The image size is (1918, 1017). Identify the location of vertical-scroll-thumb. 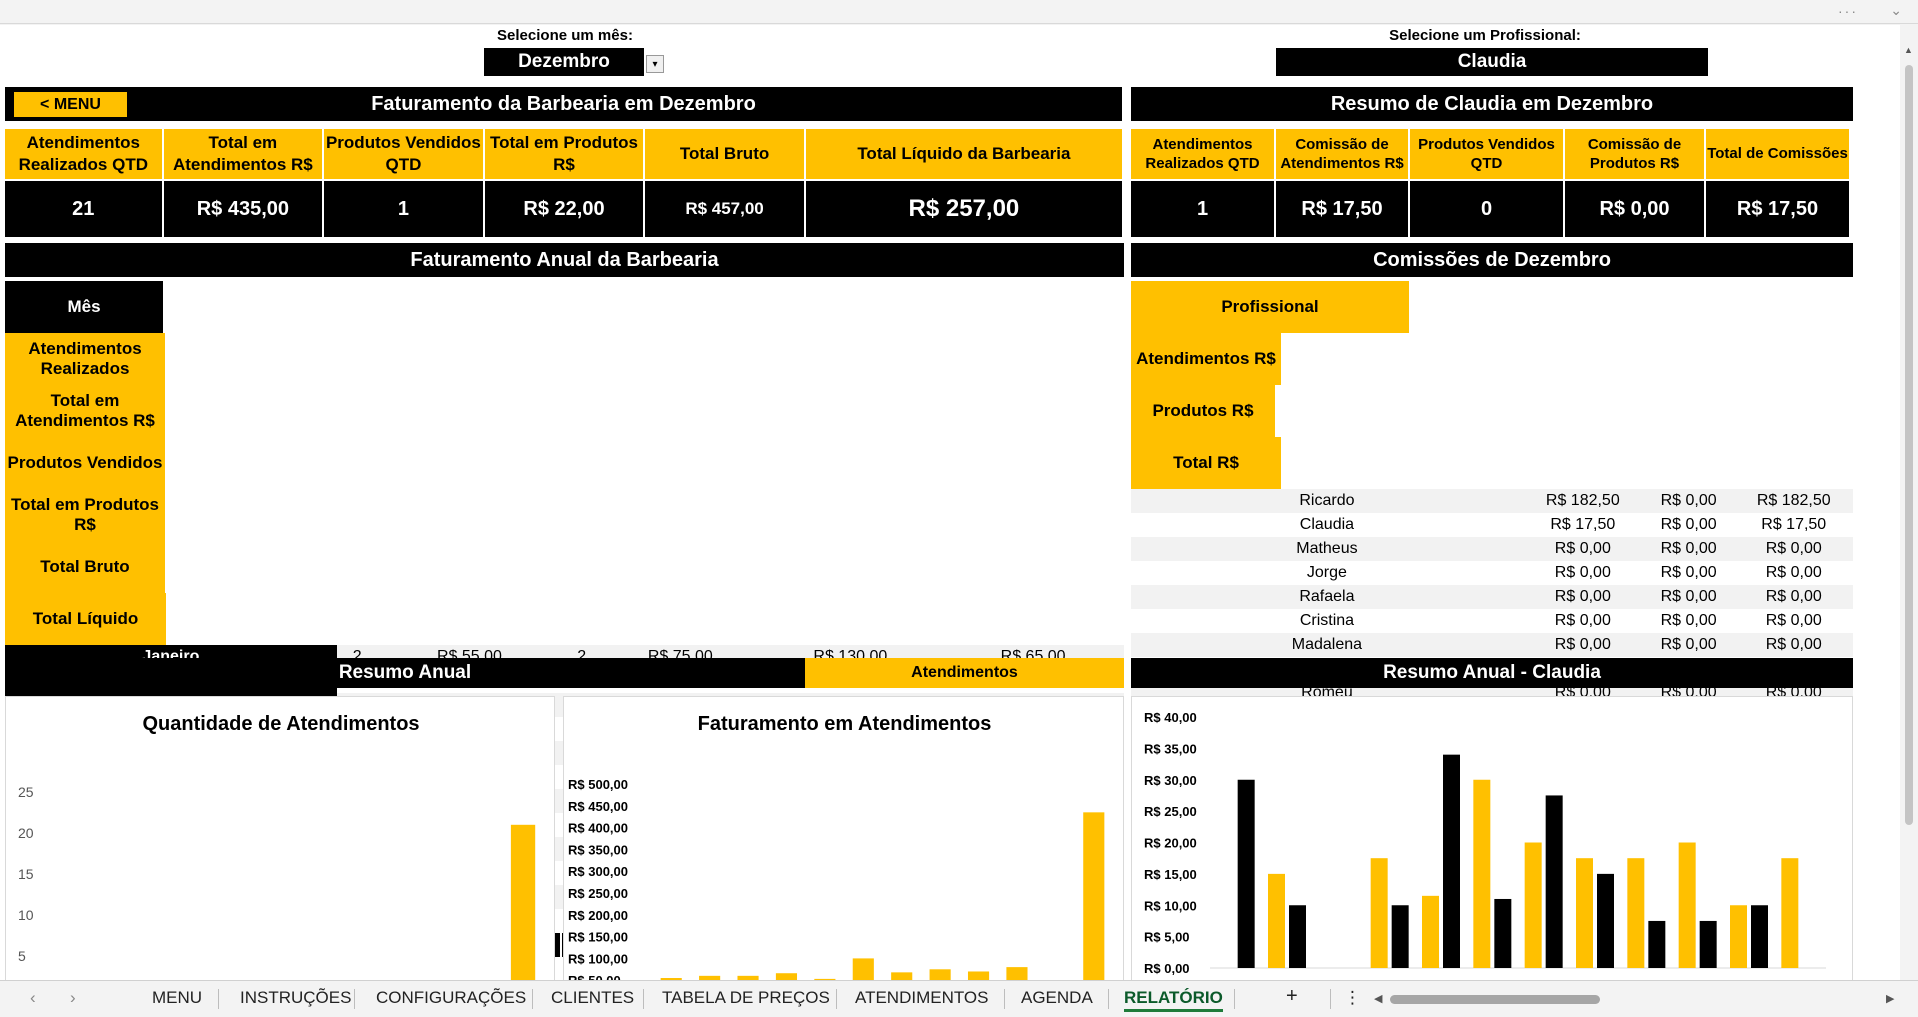
(1909, 445).